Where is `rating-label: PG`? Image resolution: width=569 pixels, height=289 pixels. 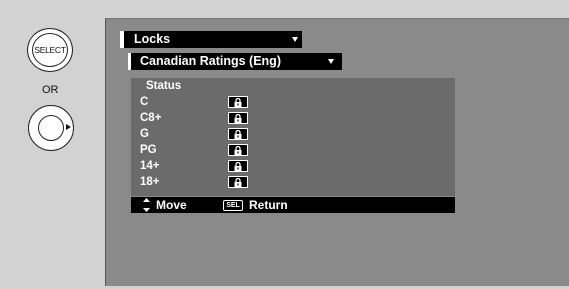 rating-label: PG is located at coordinates (148, 150).